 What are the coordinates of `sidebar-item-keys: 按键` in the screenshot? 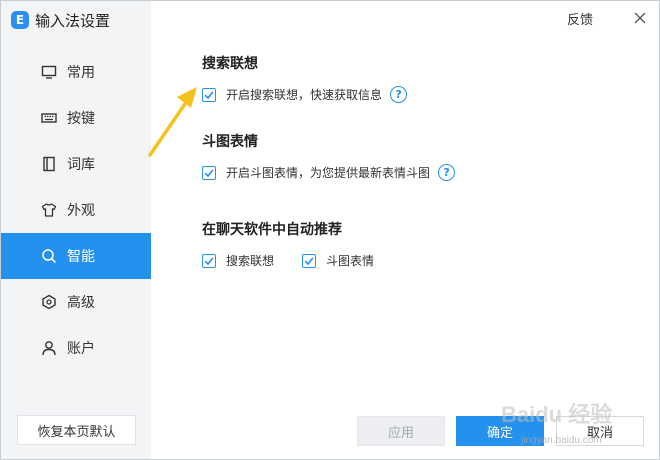 It's located at (76, 118).